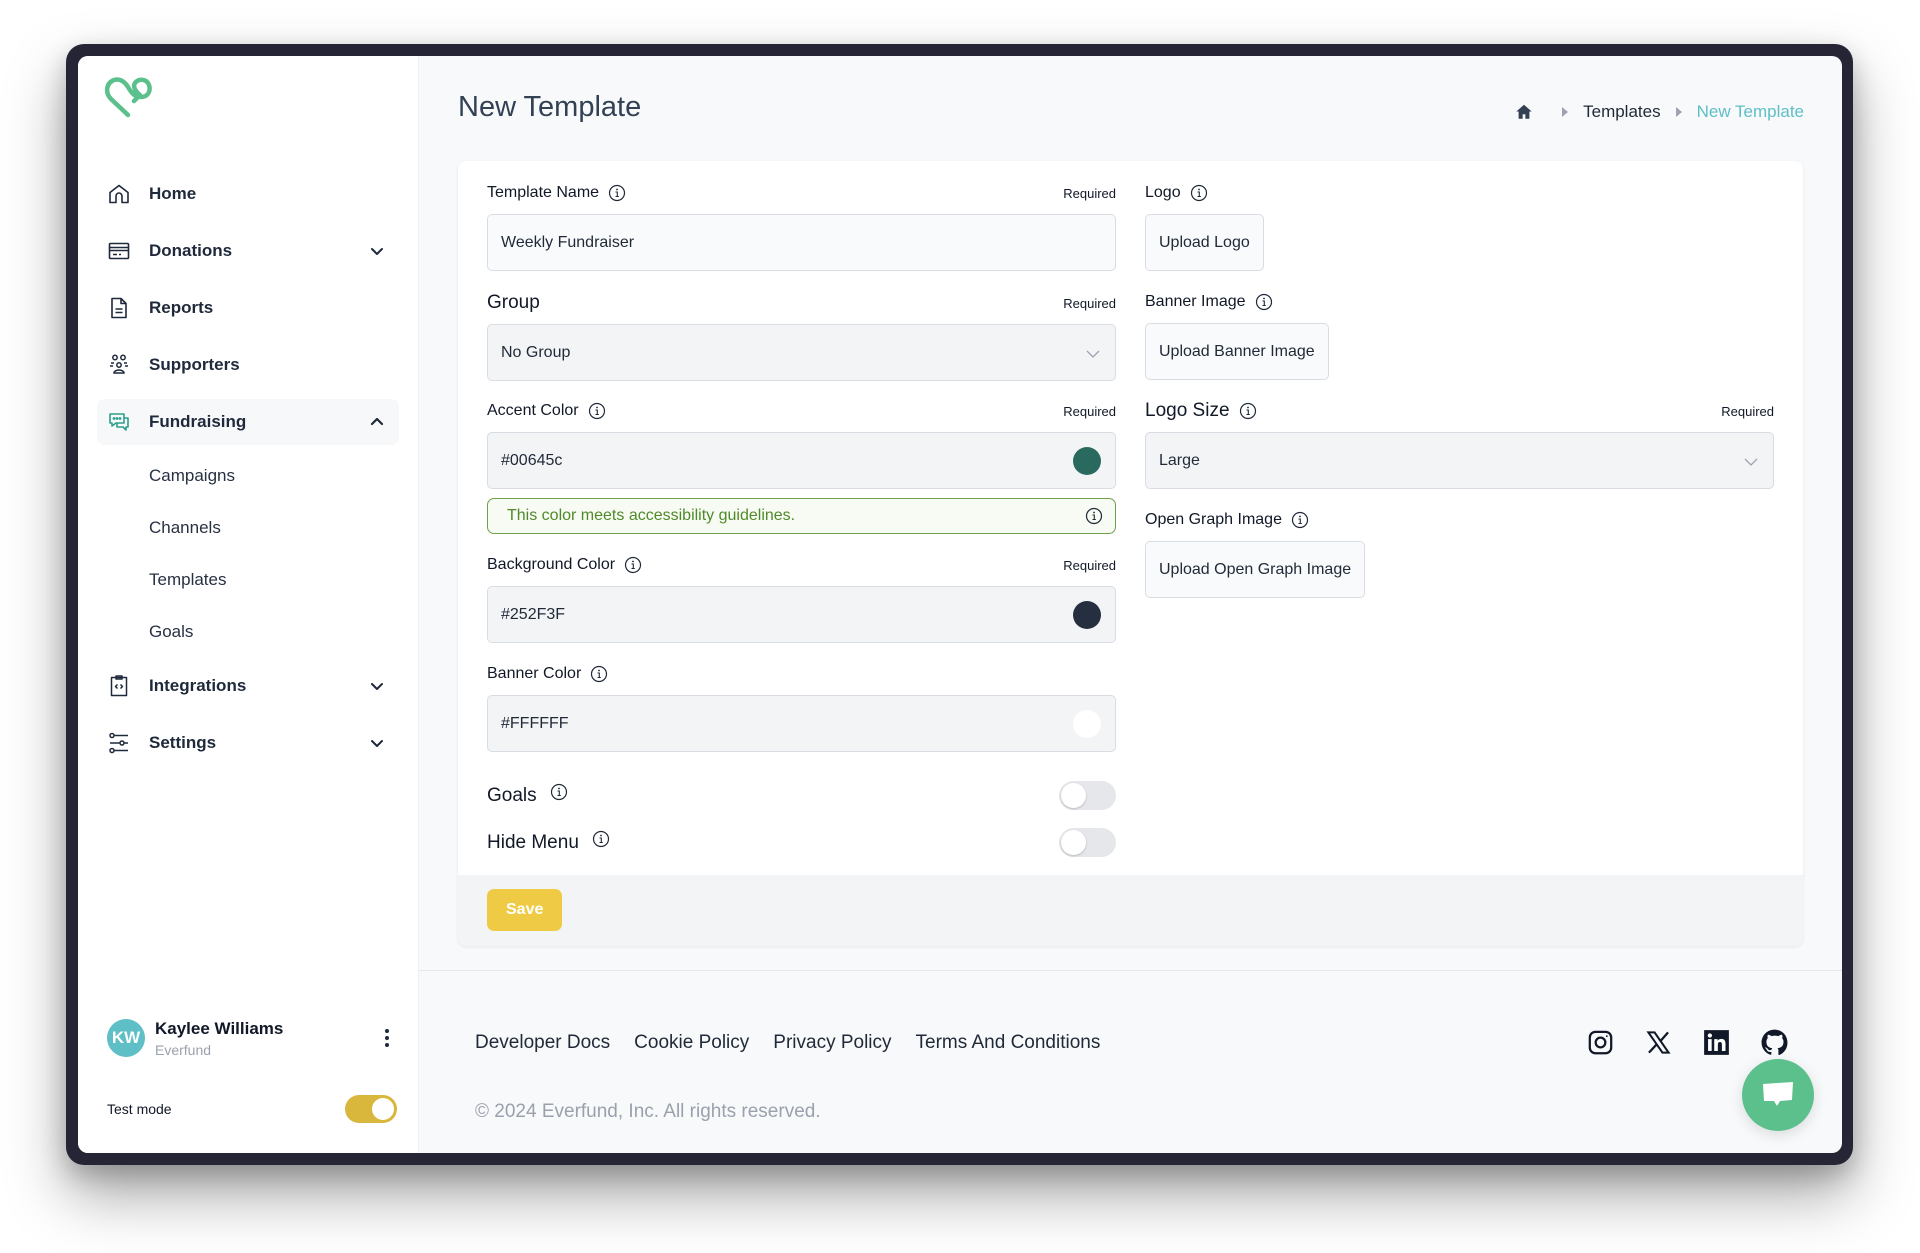 This screenshot has height=1253, width=1920. Describe the element at coordinates (1459, 553) in the screenshot. I see `open-graph-field: Open Graph Image Upload Open Graph Image` at that location.